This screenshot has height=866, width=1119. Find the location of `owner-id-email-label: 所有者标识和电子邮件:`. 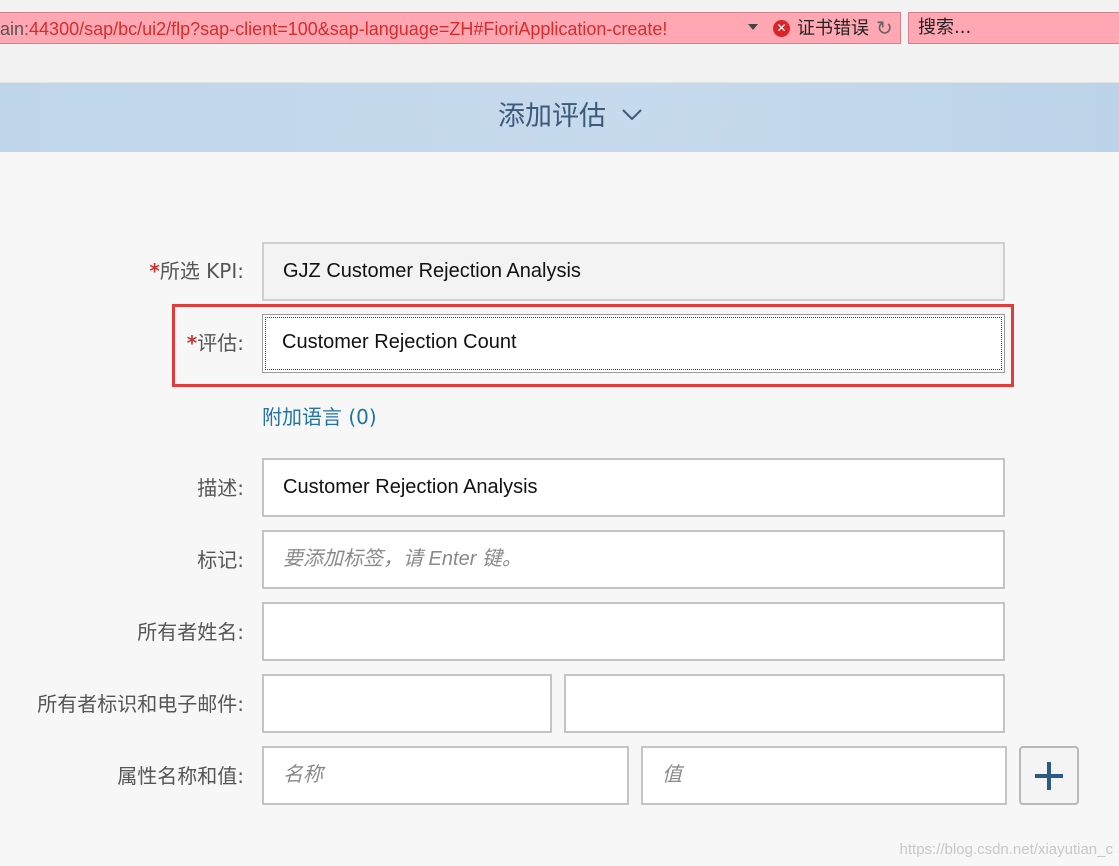

owner-id-email-label: 所有者标识和电子邮件: is located at coordinates (140, 704).